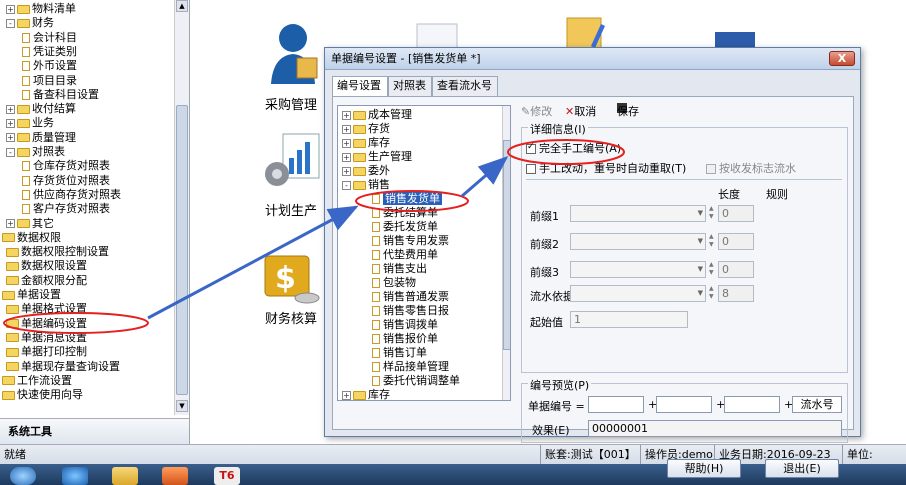  Describe the element at coordinates (292, 161) in the screenshot. I see `plan-production-icon` at that location.